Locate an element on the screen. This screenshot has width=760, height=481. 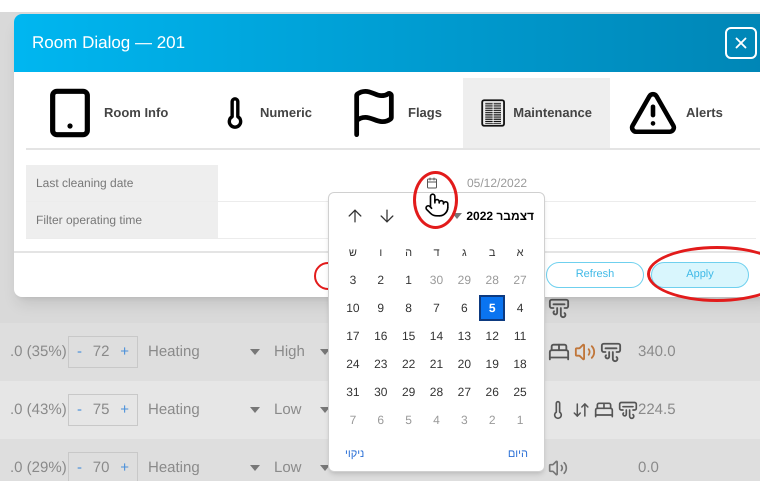
calendar-day: 22 is located at coordinates (409, 364).